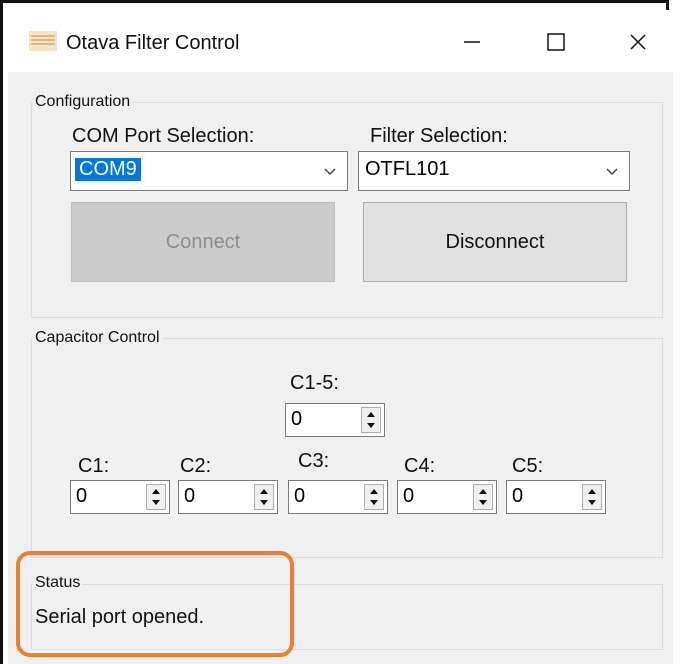  I want to click on close-icon, so click(638, 42).